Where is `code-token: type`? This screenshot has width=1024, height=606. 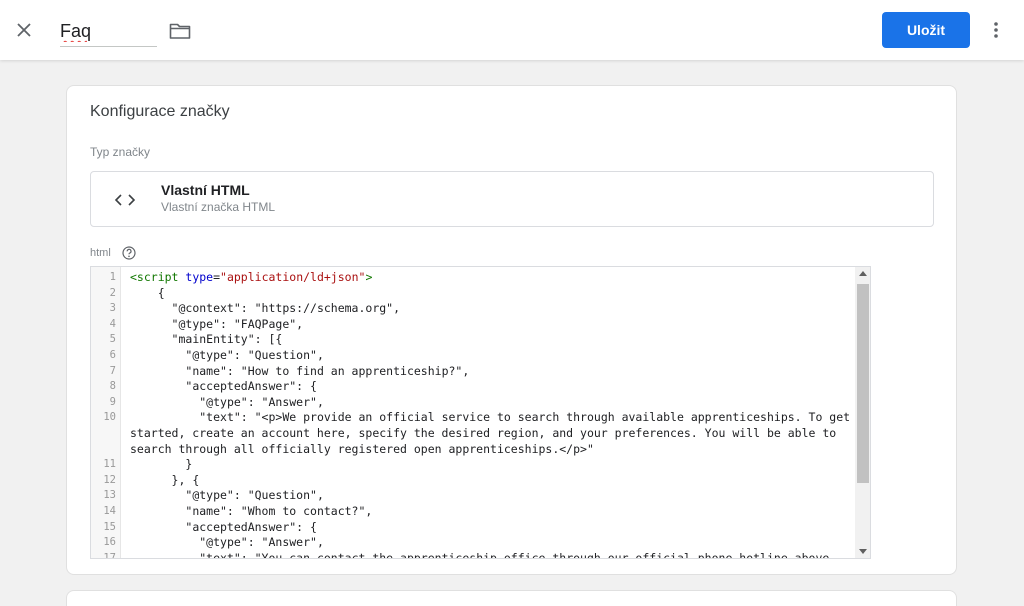
code-token: type is located at coordinates (199, 277).